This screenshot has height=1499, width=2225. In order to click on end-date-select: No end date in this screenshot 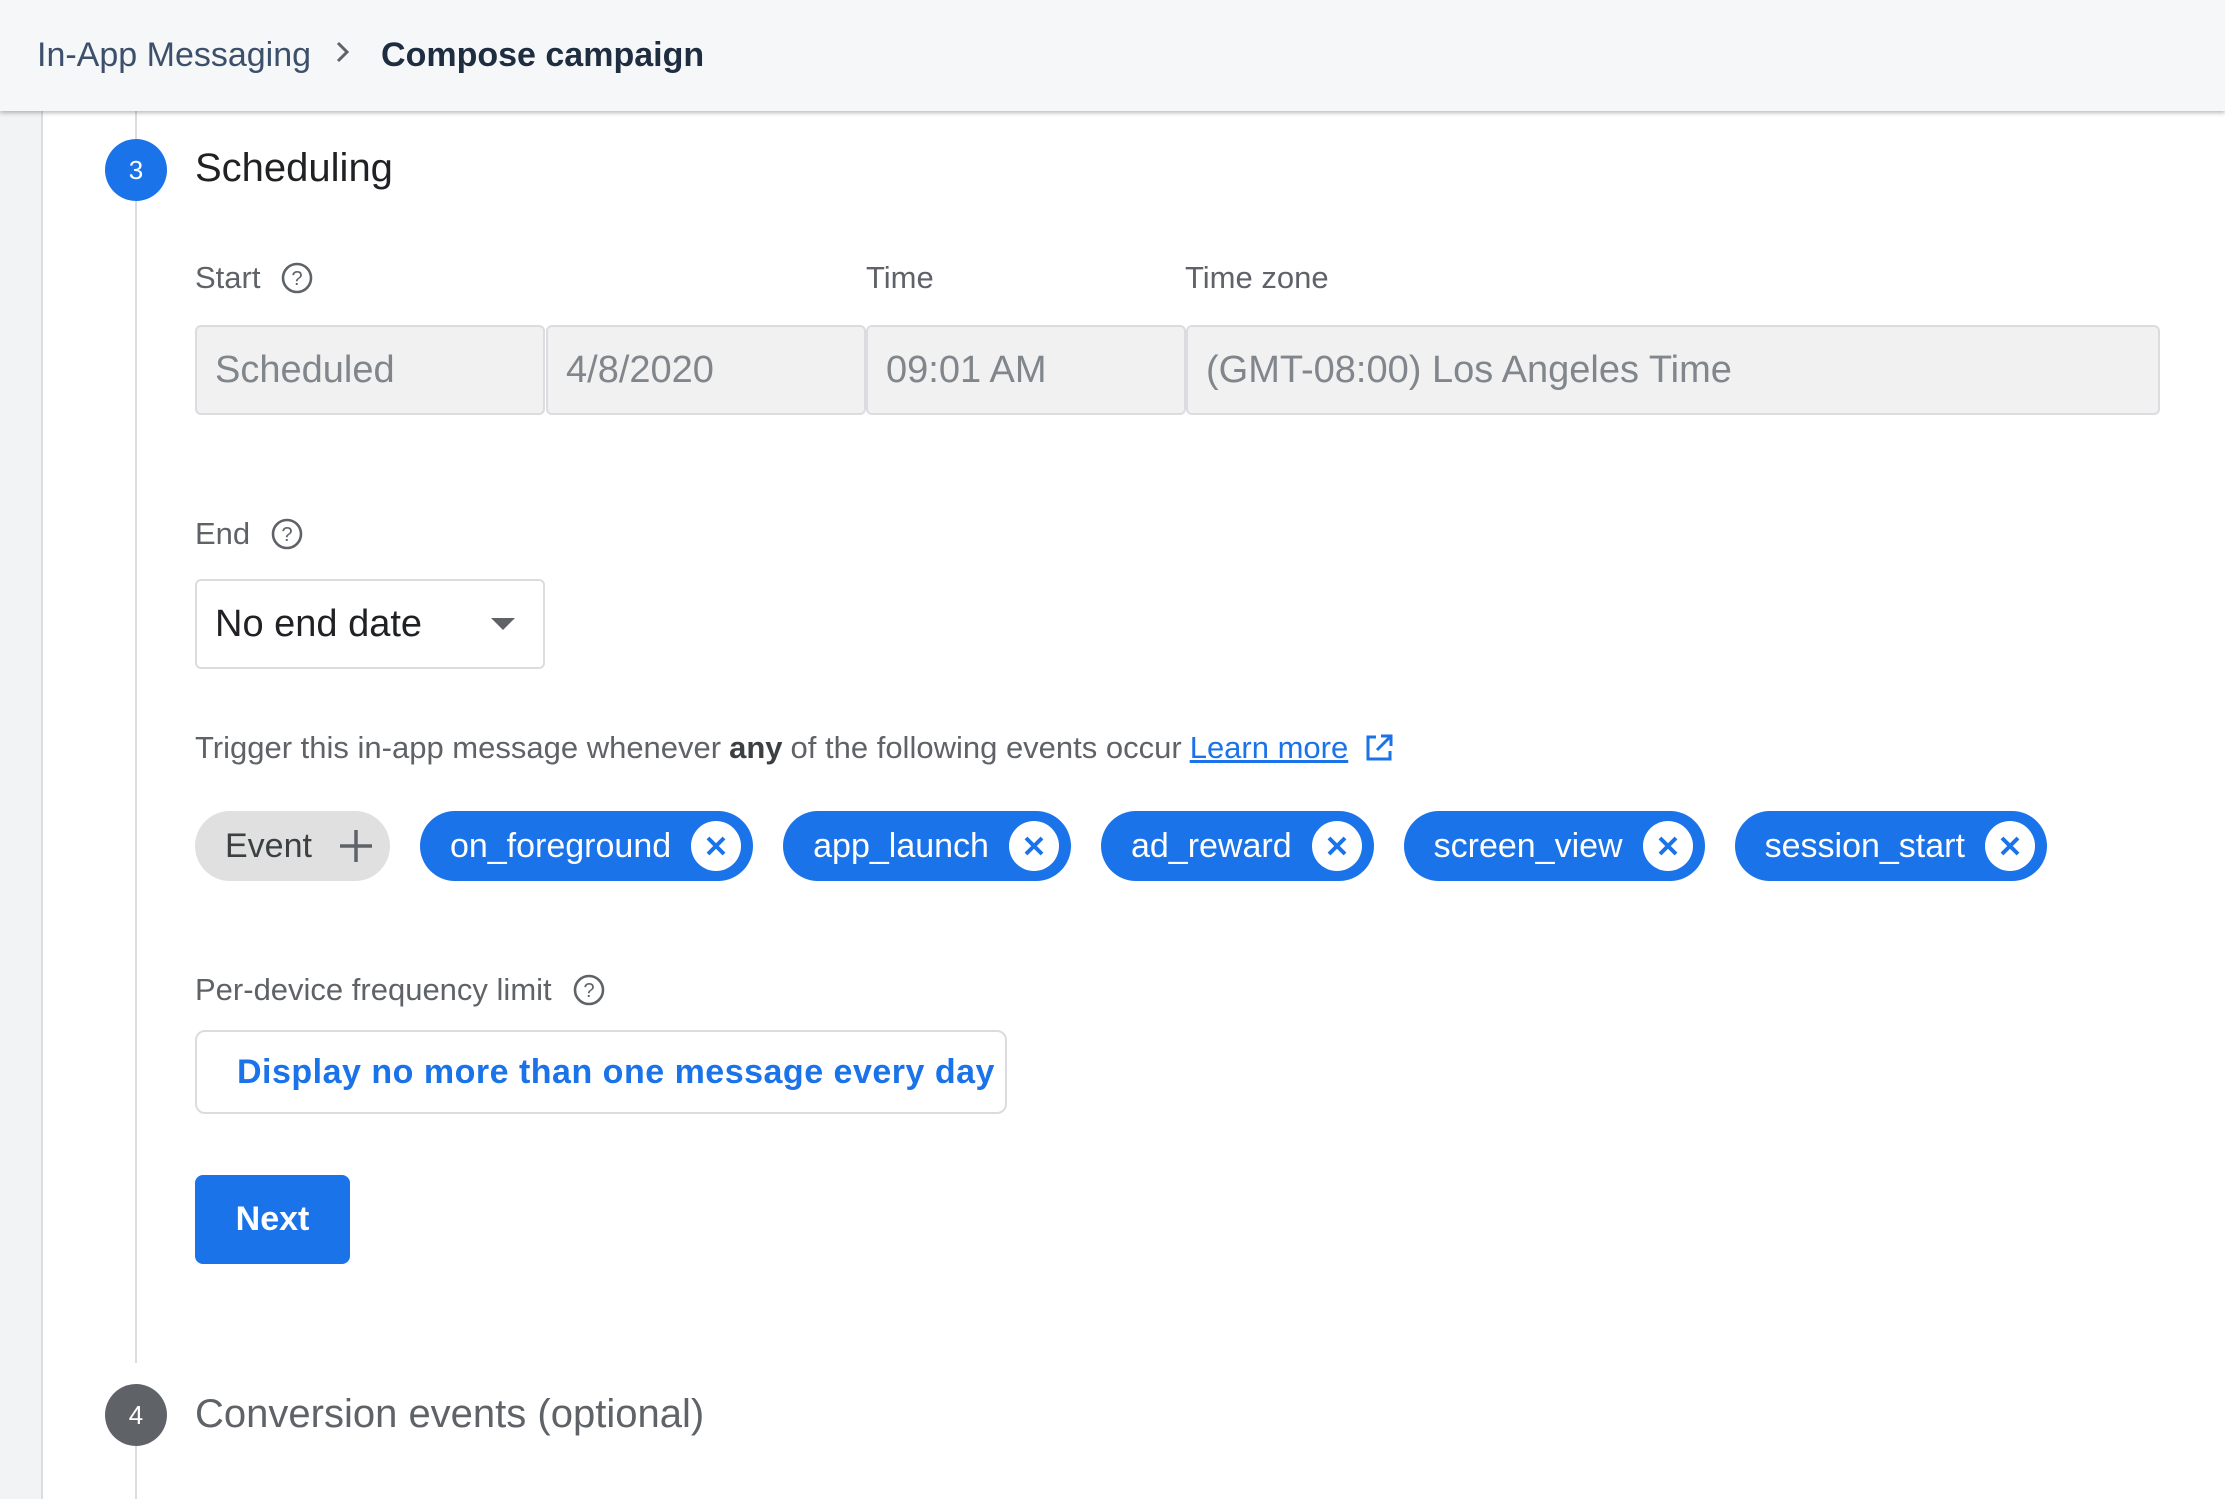, I will do `click(370, 624)`.